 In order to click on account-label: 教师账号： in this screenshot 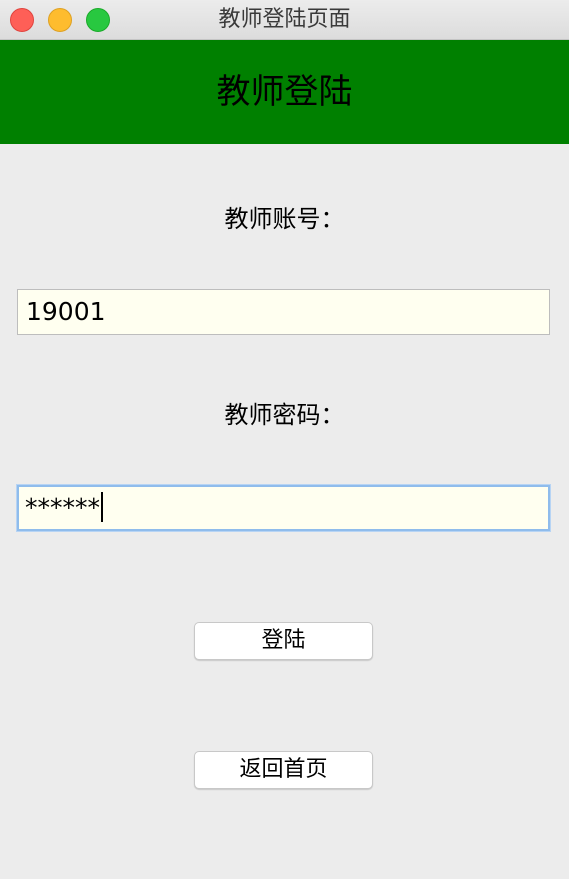, I will do `click(284, 219)`.